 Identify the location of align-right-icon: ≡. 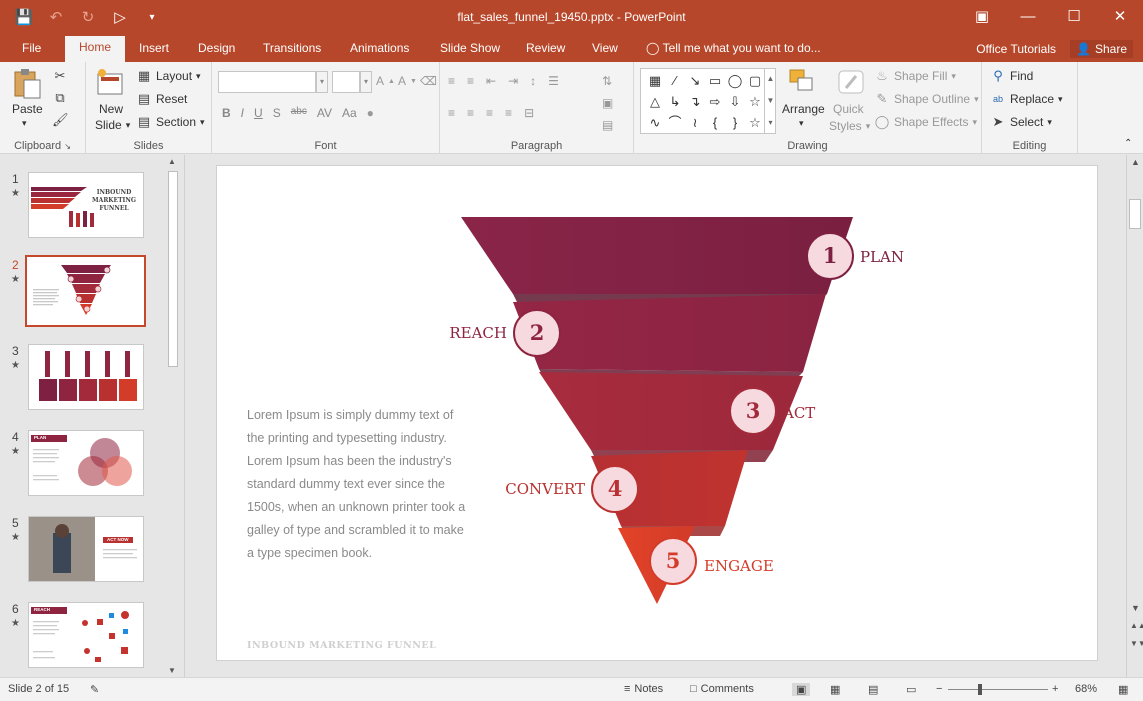
(493, 113).